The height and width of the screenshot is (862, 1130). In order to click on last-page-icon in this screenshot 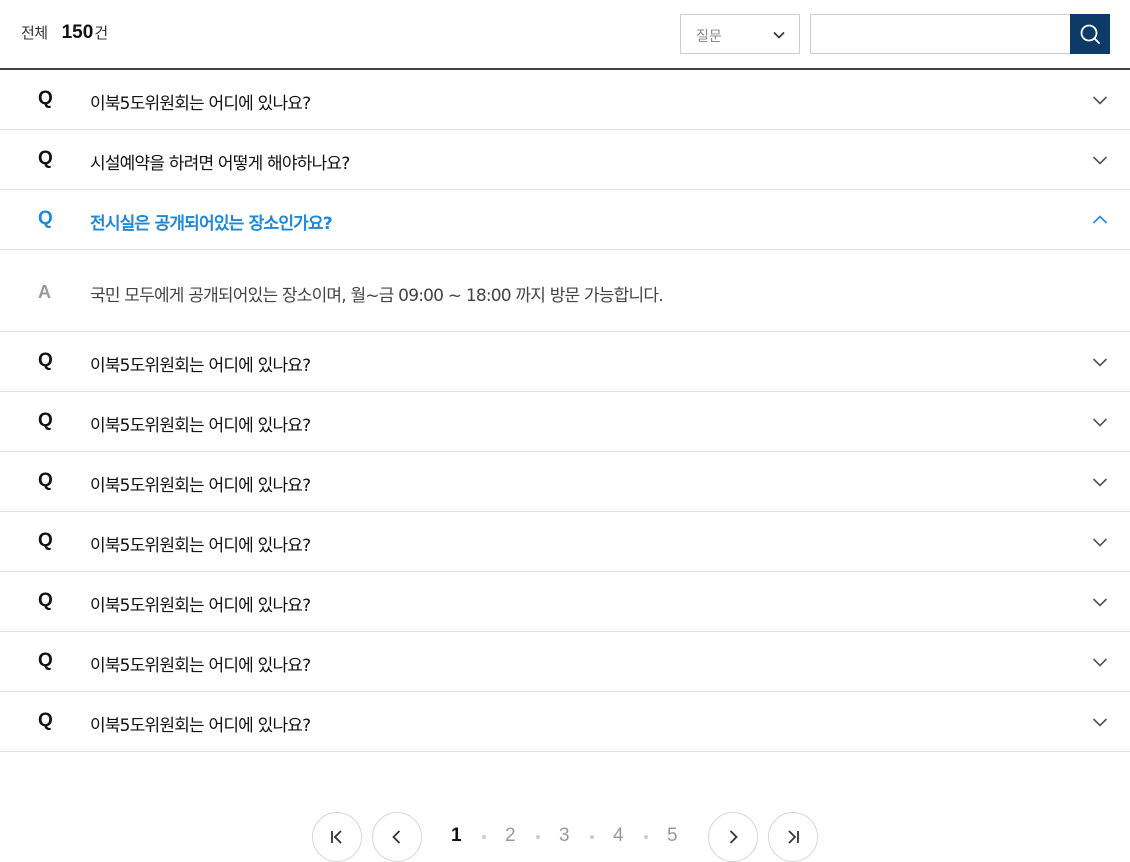, I will do `click(793, 837)`.